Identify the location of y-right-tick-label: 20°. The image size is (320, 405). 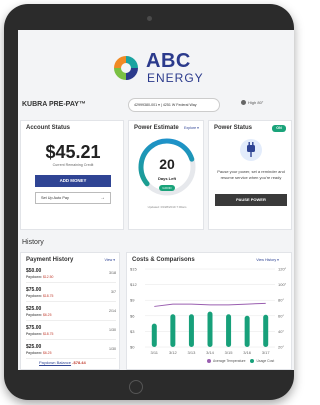
(281, 347).